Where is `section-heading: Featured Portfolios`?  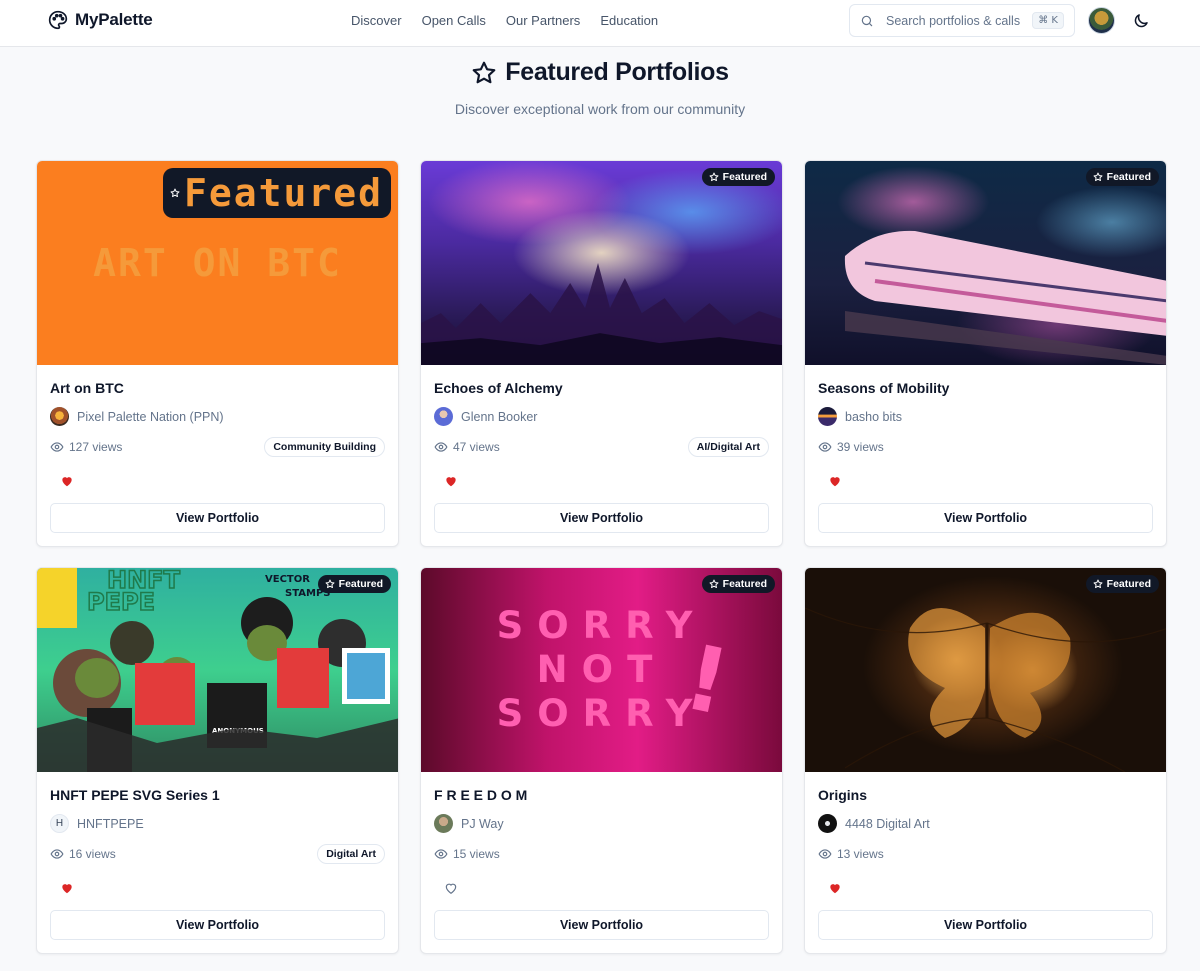 section-heading: Featured Portfolios is located at coordinates (600, 72).